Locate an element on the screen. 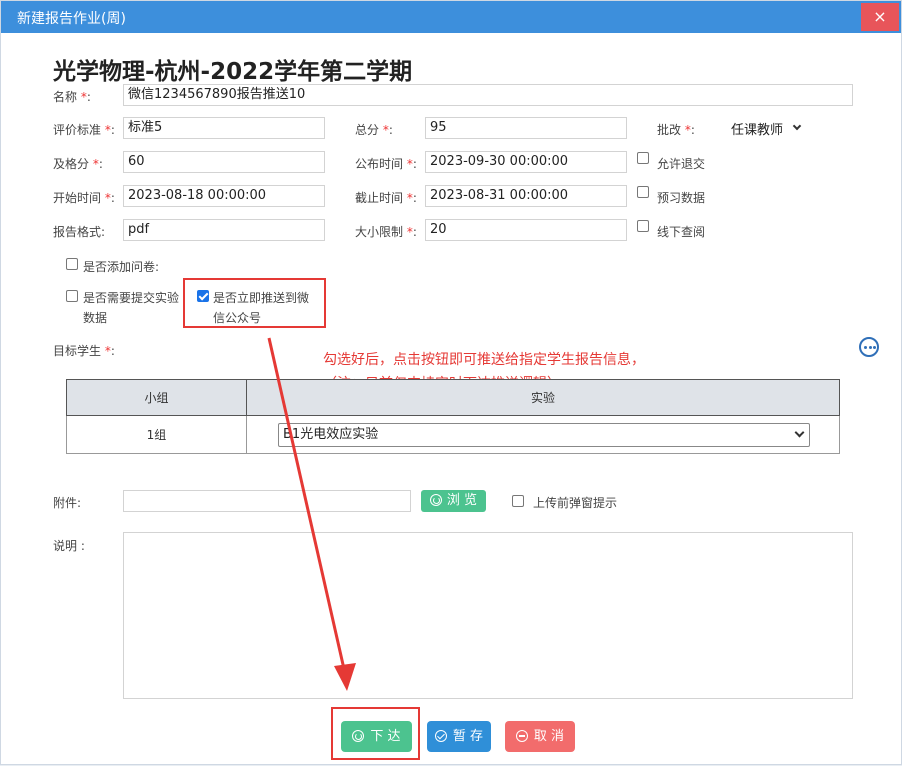 This screenshot has height=766, width=902. save-draft-button: 暂 存 is located at coordinates (459, 736).